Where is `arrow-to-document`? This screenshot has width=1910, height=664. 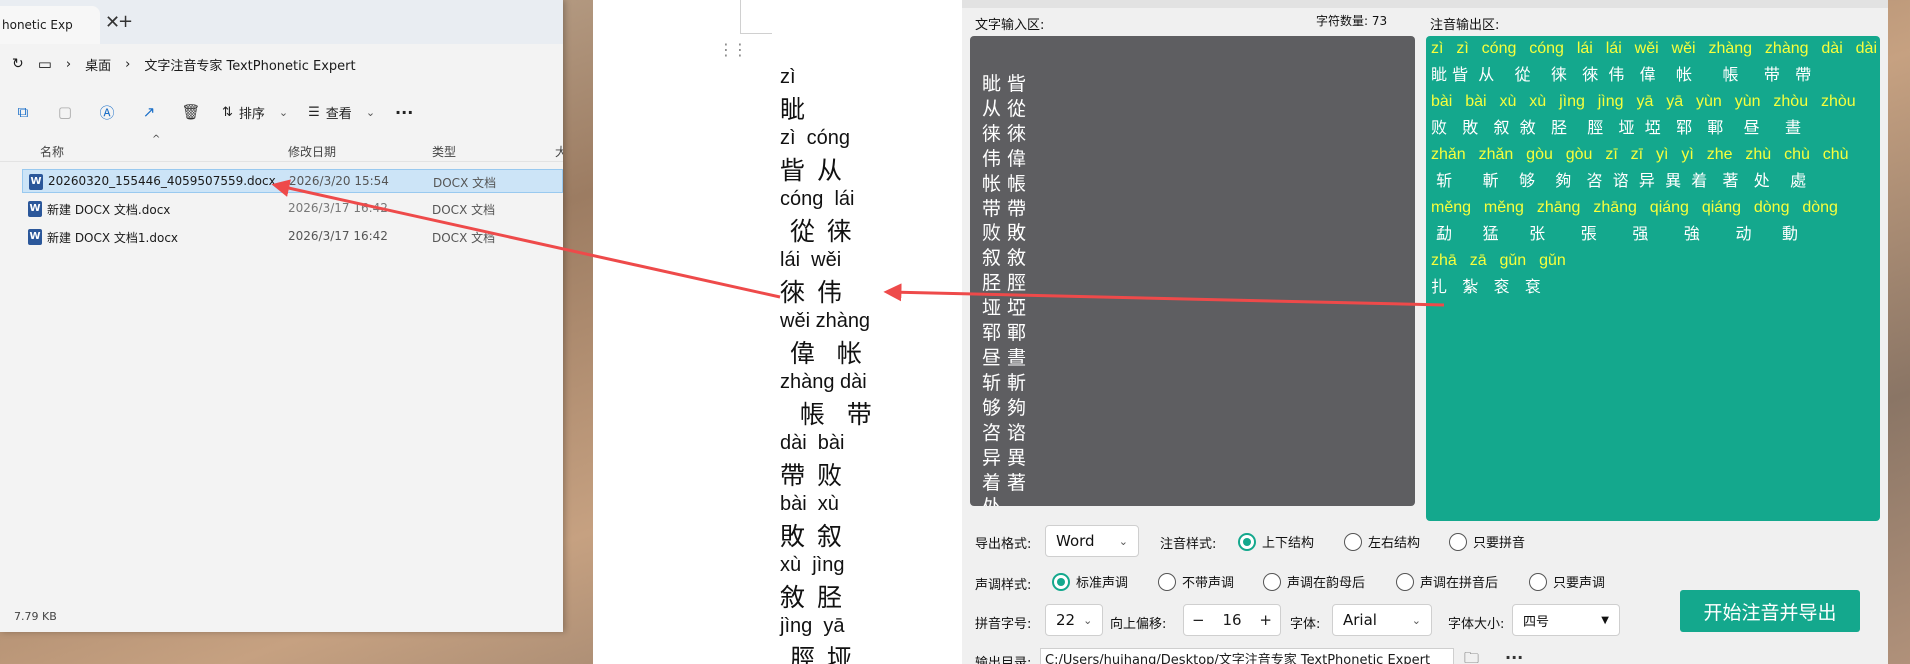 arrow-to-document is located at coordinates (1164, 295).